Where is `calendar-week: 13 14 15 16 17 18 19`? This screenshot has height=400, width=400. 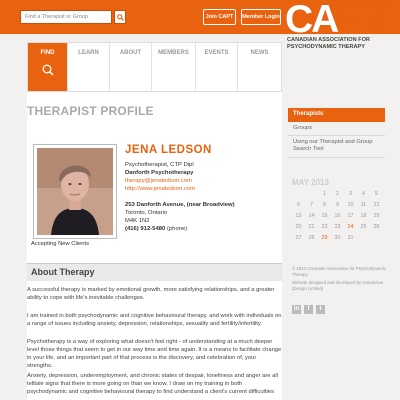
calendar-week: 13 14 15 16 17 18 19 is located at coordinates (338, 217).